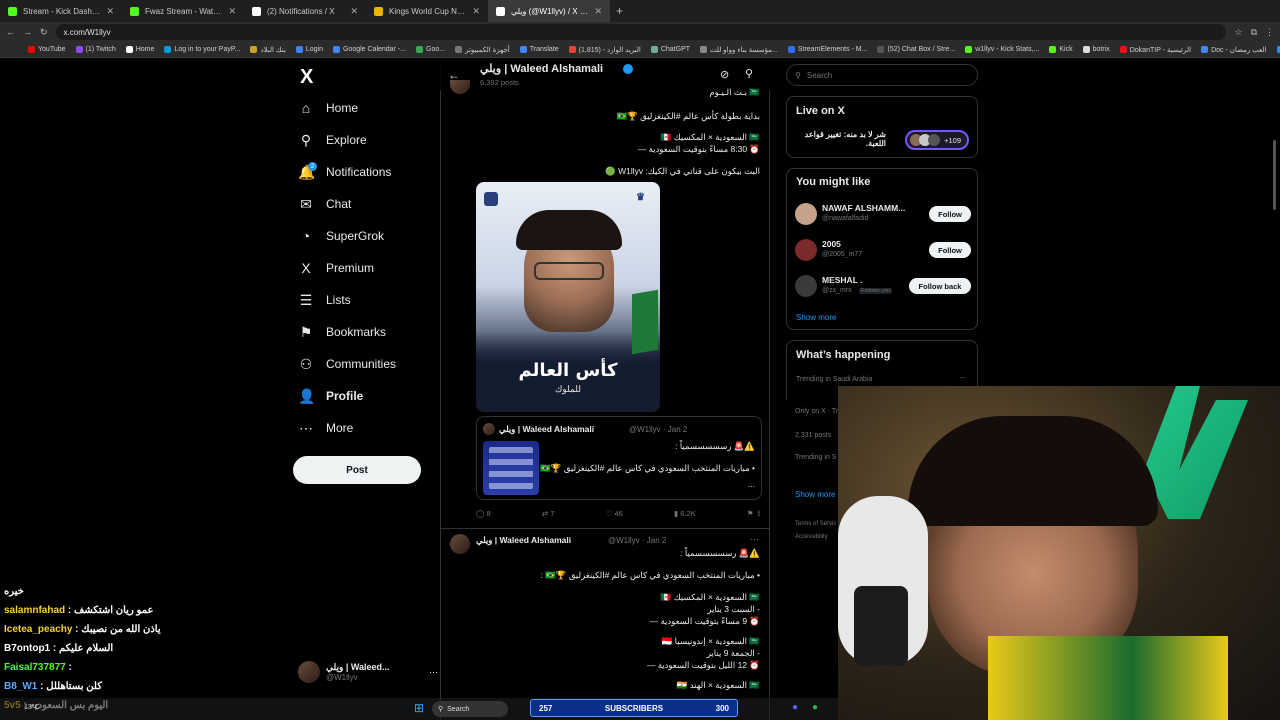 Image resolution: width=1280 pixels, height=720 pixels. I want to click on discord-icon: ●, so click(795, 707).